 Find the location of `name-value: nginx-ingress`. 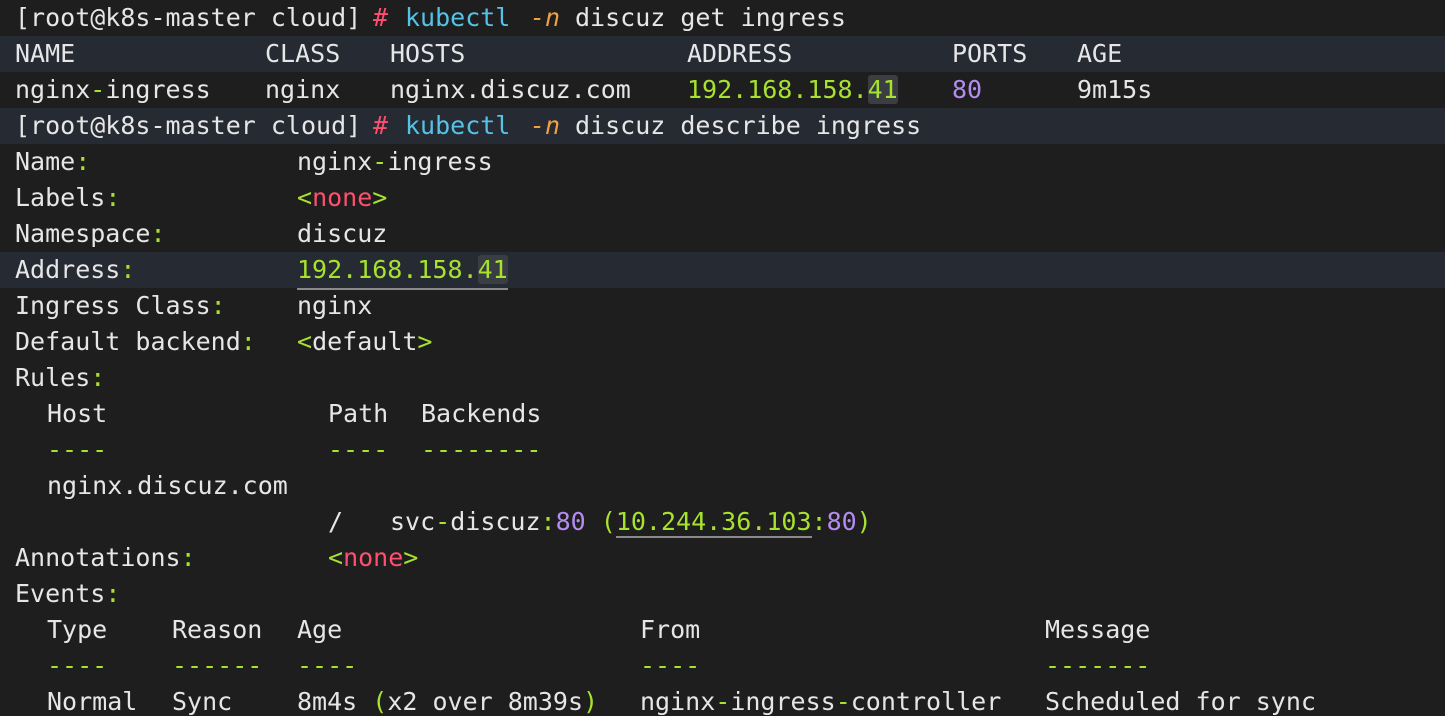

name-value: nginx-ingress is located at coordinates (395, 161).